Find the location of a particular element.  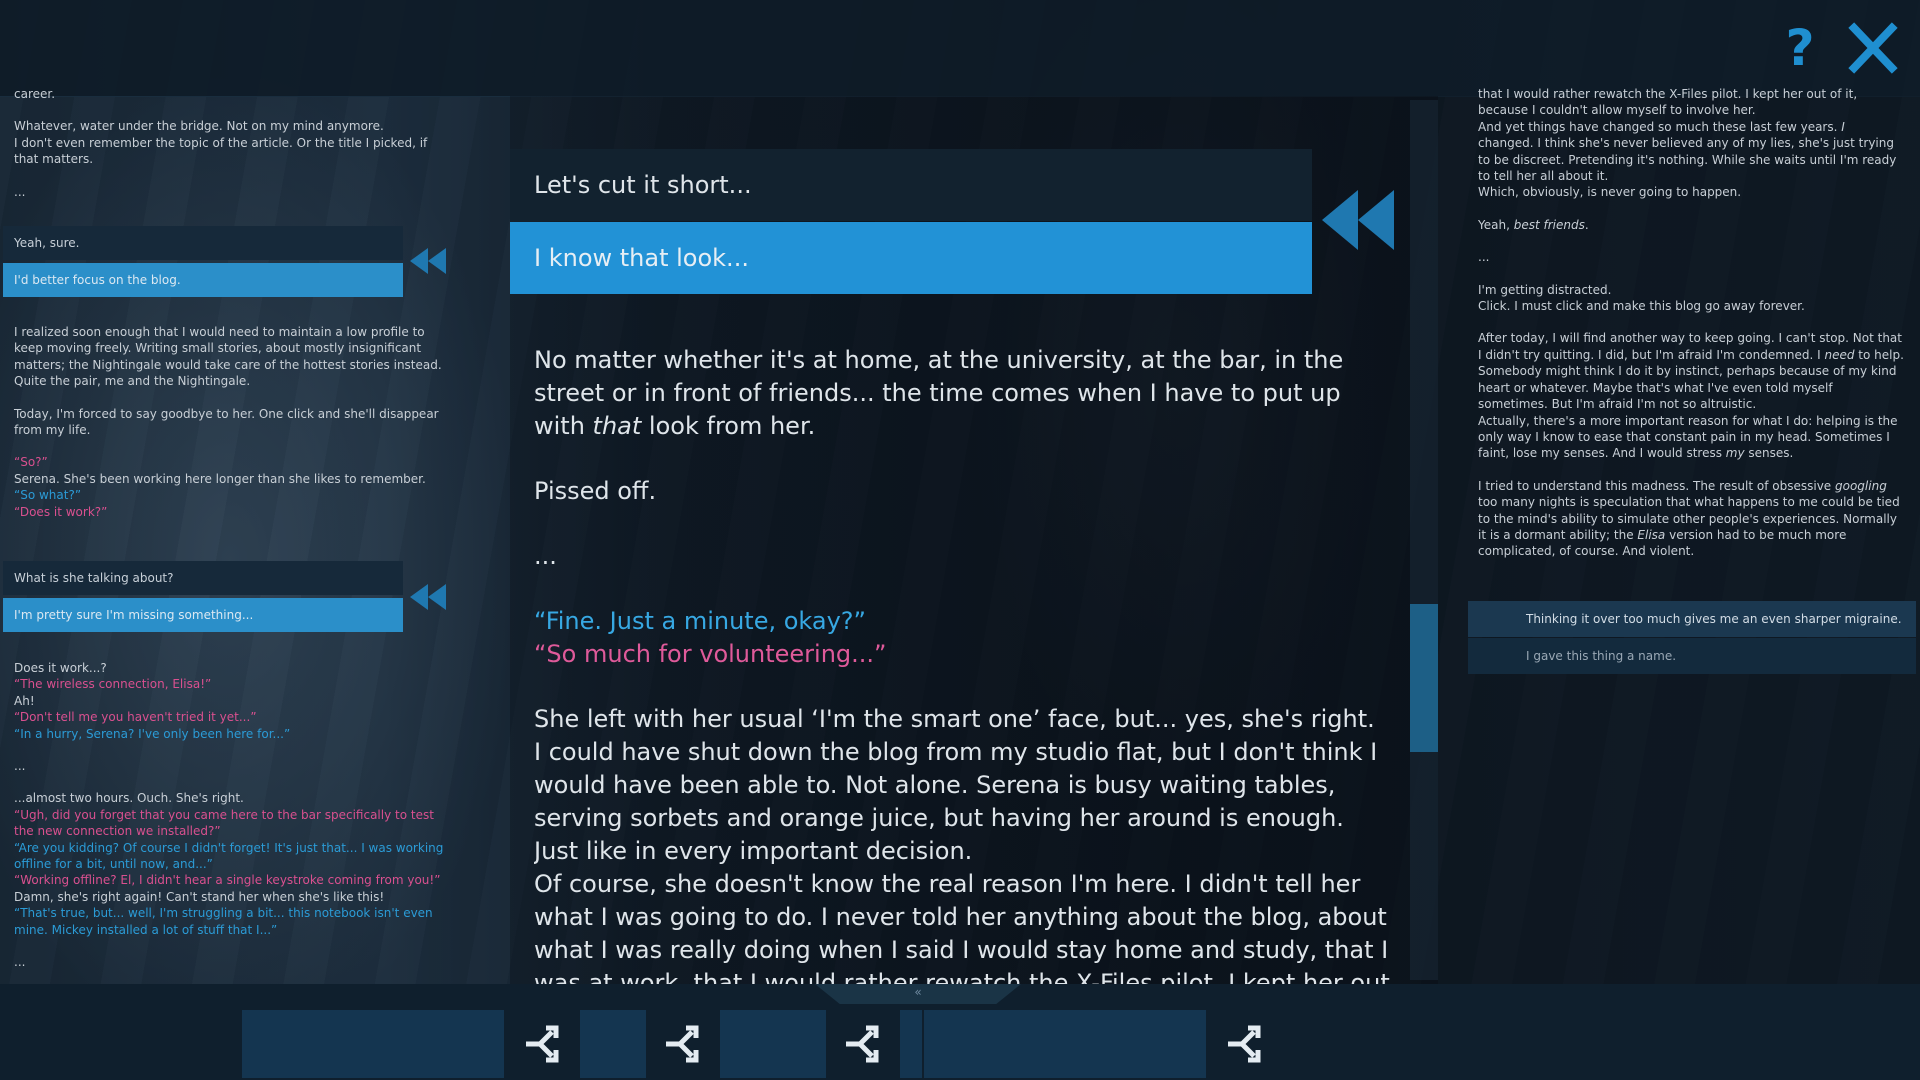

story-scrollbar-thumb is located at coordinates (1424, 678).